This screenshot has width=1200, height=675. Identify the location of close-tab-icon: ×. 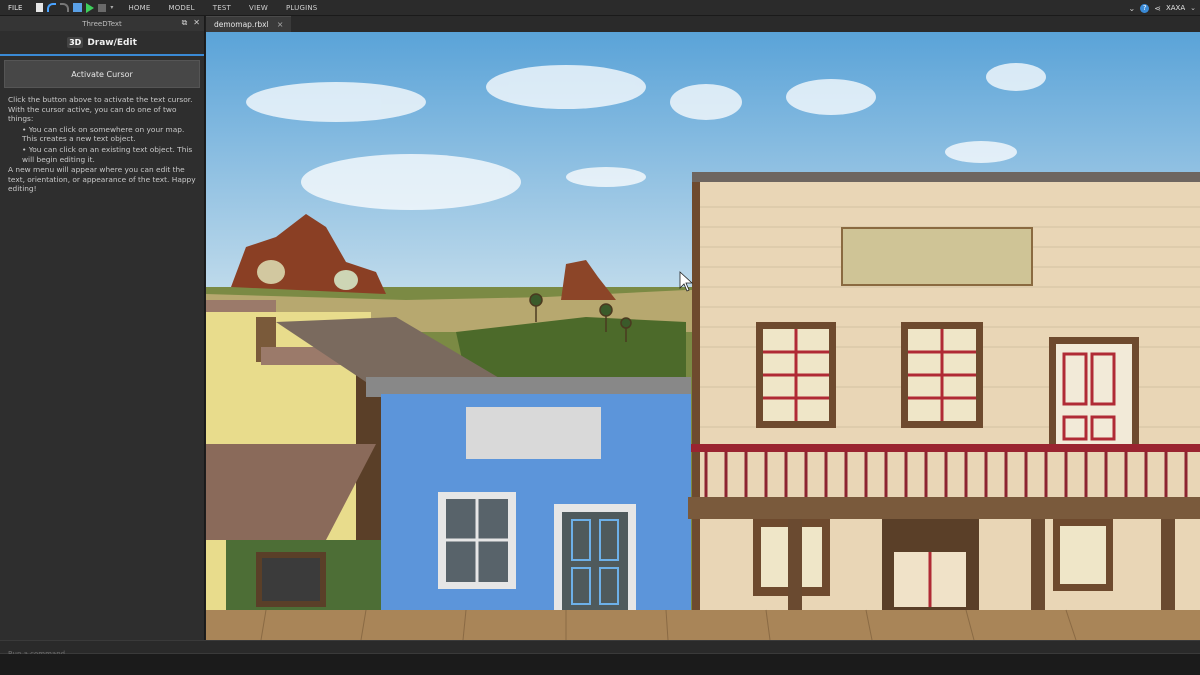
(280, 24).